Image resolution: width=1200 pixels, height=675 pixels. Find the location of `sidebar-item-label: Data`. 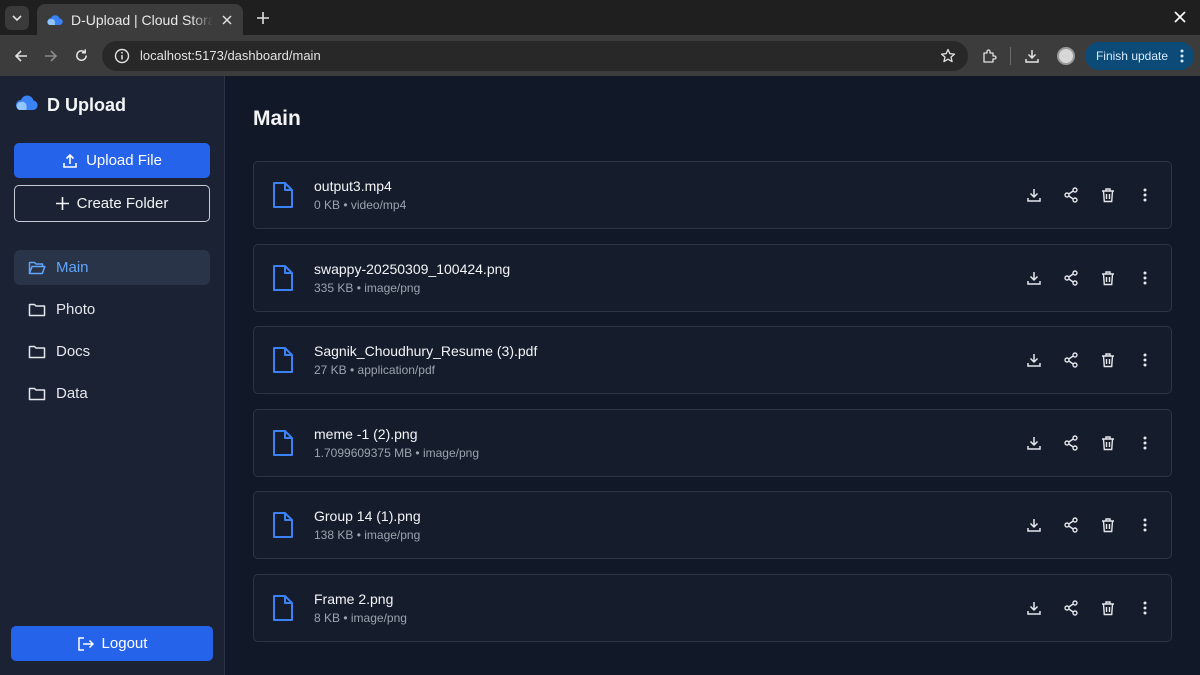

sidebar-item-label: Data is located at coordinates (72, 393).